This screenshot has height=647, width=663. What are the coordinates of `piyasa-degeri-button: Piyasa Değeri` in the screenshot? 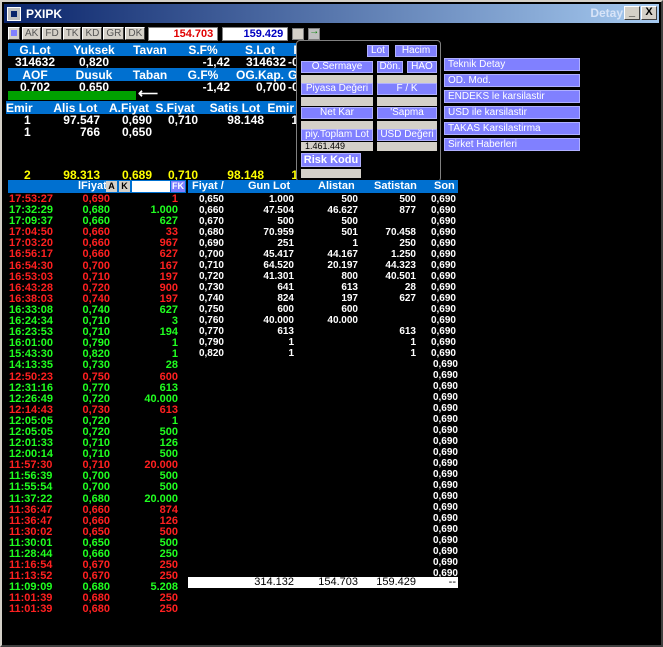 It's located at (337, 89).